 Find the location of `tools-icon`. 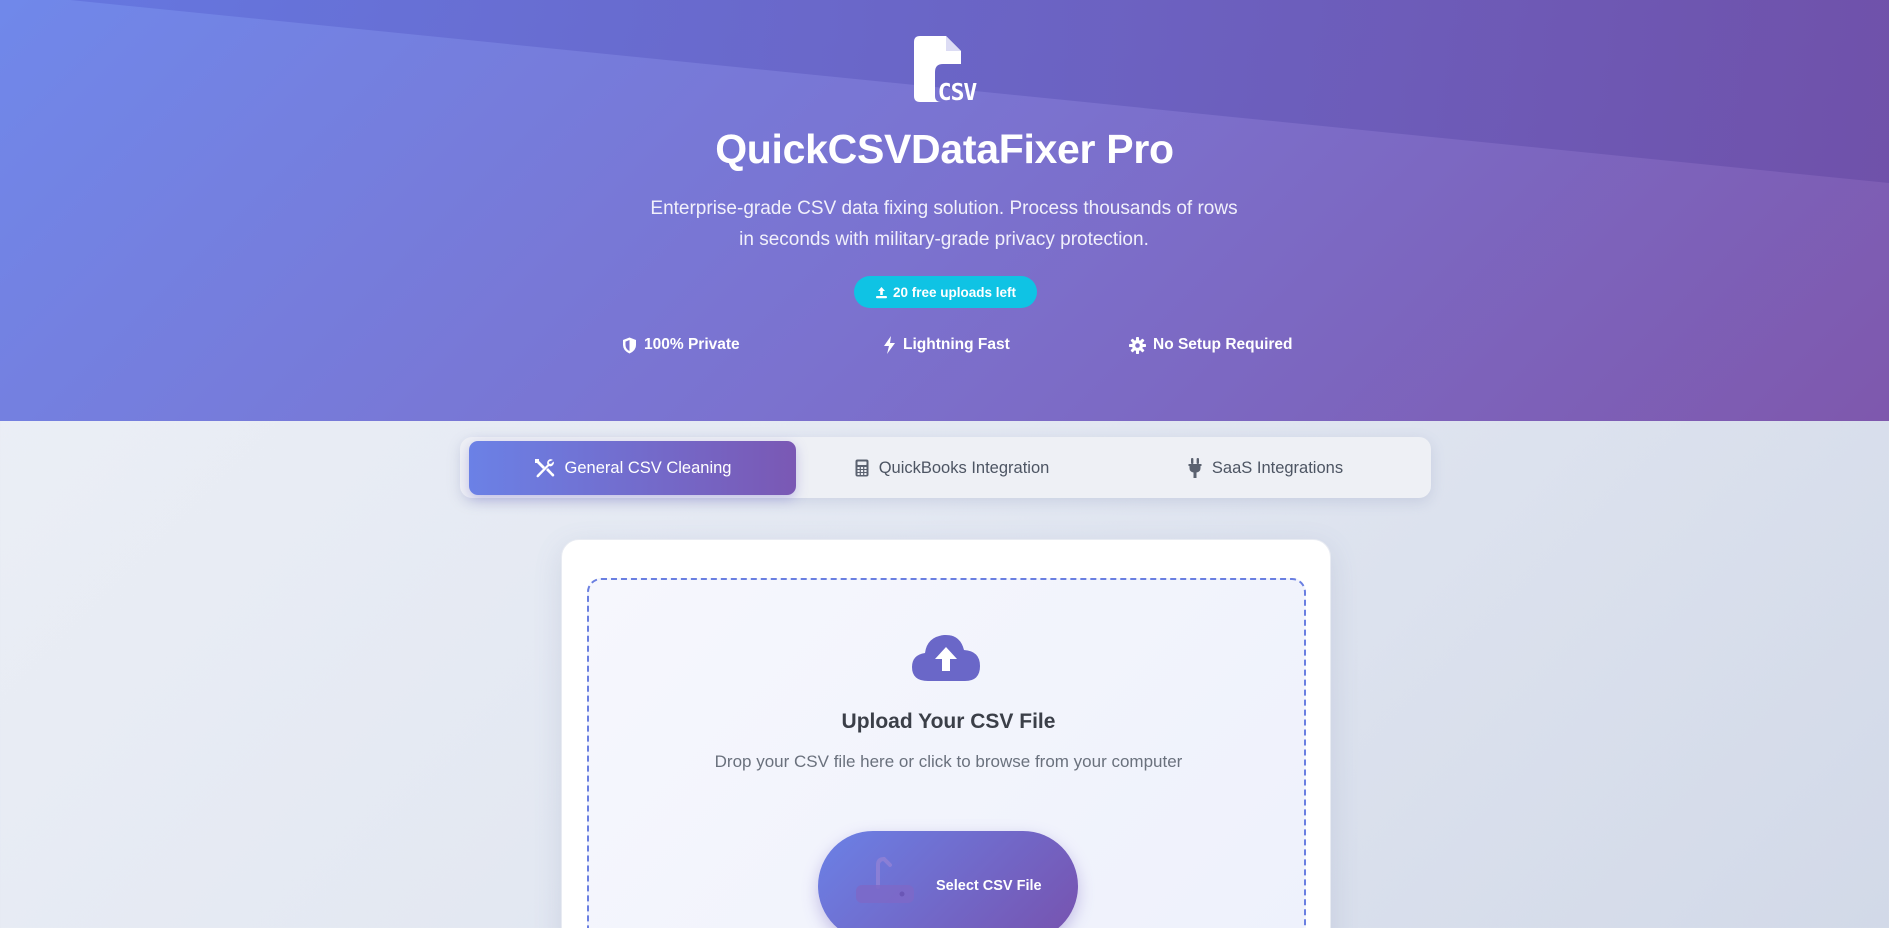

tools-icon is located at coordinates (544, 467).